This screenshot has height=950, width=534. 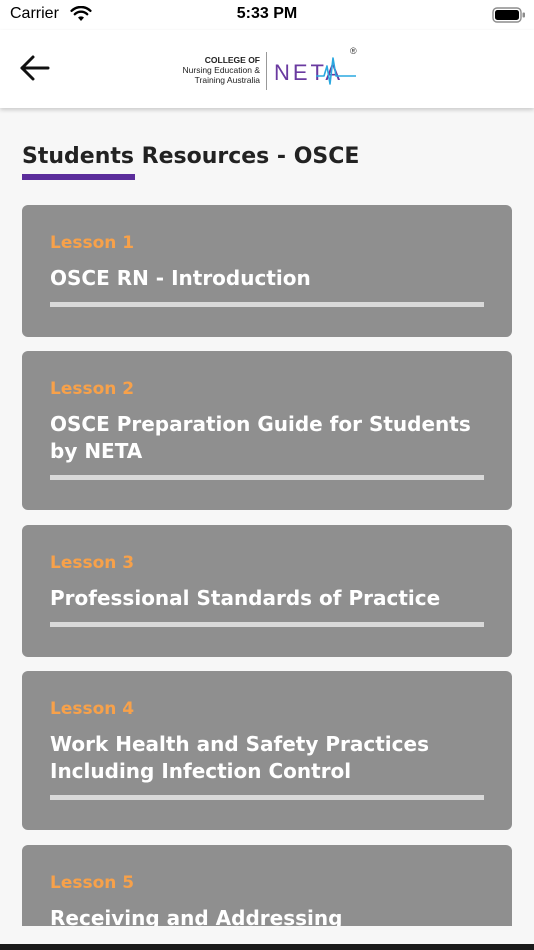 What do you see at coordinates (191, 156) in the screenshot?
I see `page-title: Students Resources - OSCE` at bounding box center [191, 156].